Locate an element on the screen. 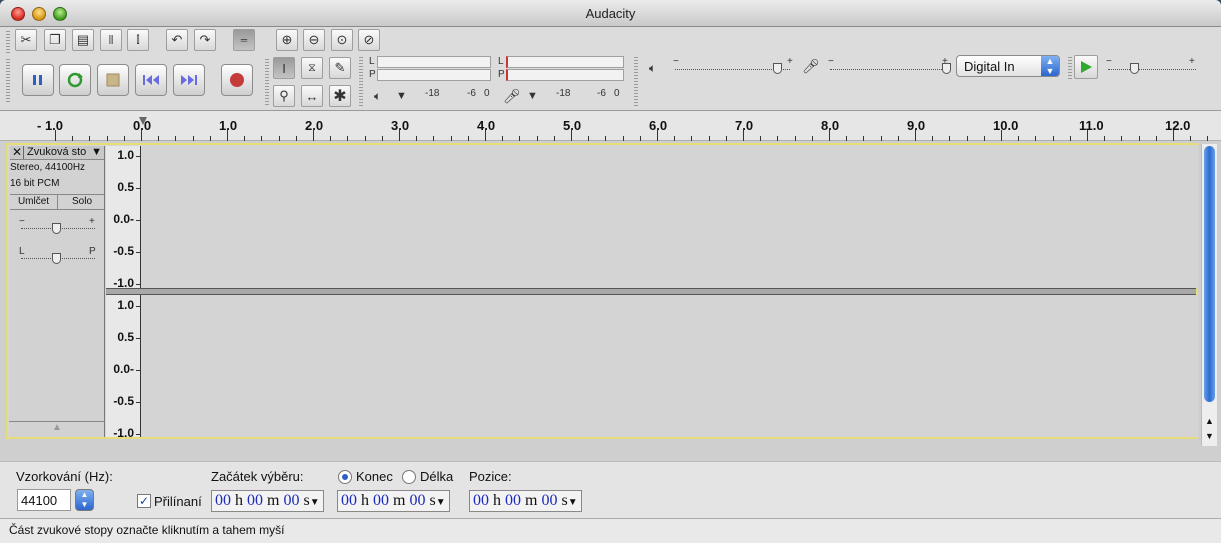 The image size is (1221, 543). gain-thumb is located at coordinates (56, 228).